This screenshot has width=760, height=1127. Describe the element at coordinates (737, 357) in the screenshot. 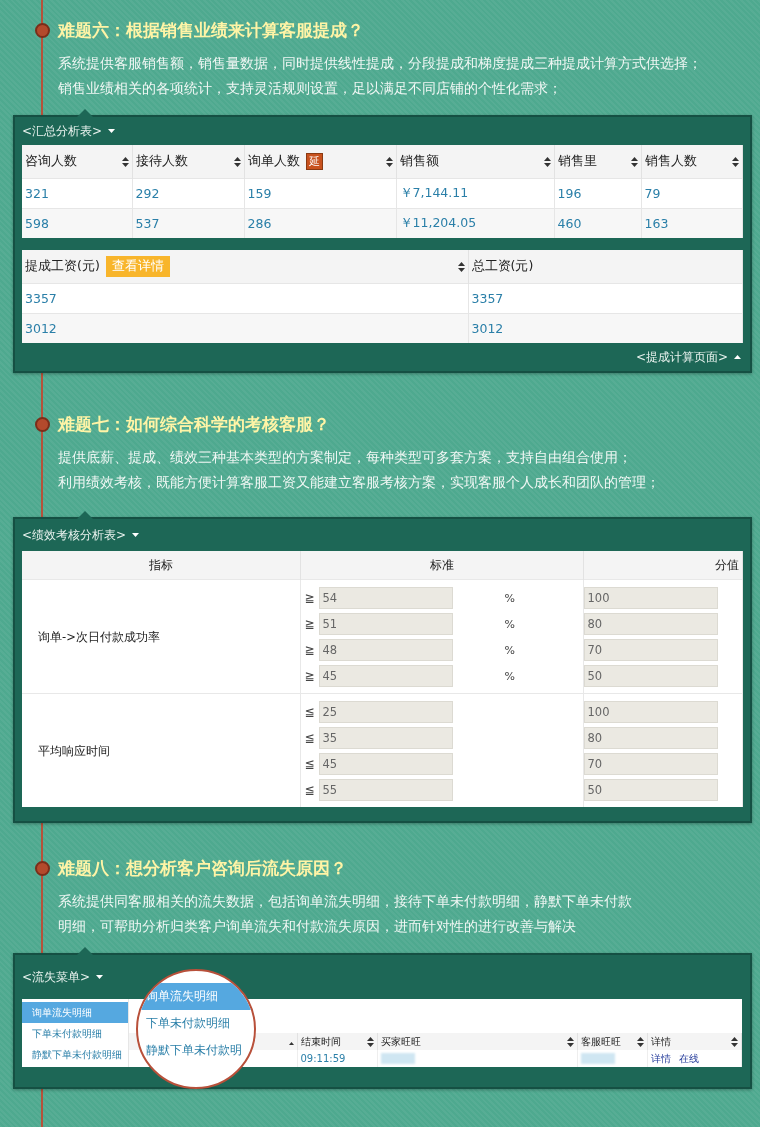

I see `caret-up-icon` at that location.